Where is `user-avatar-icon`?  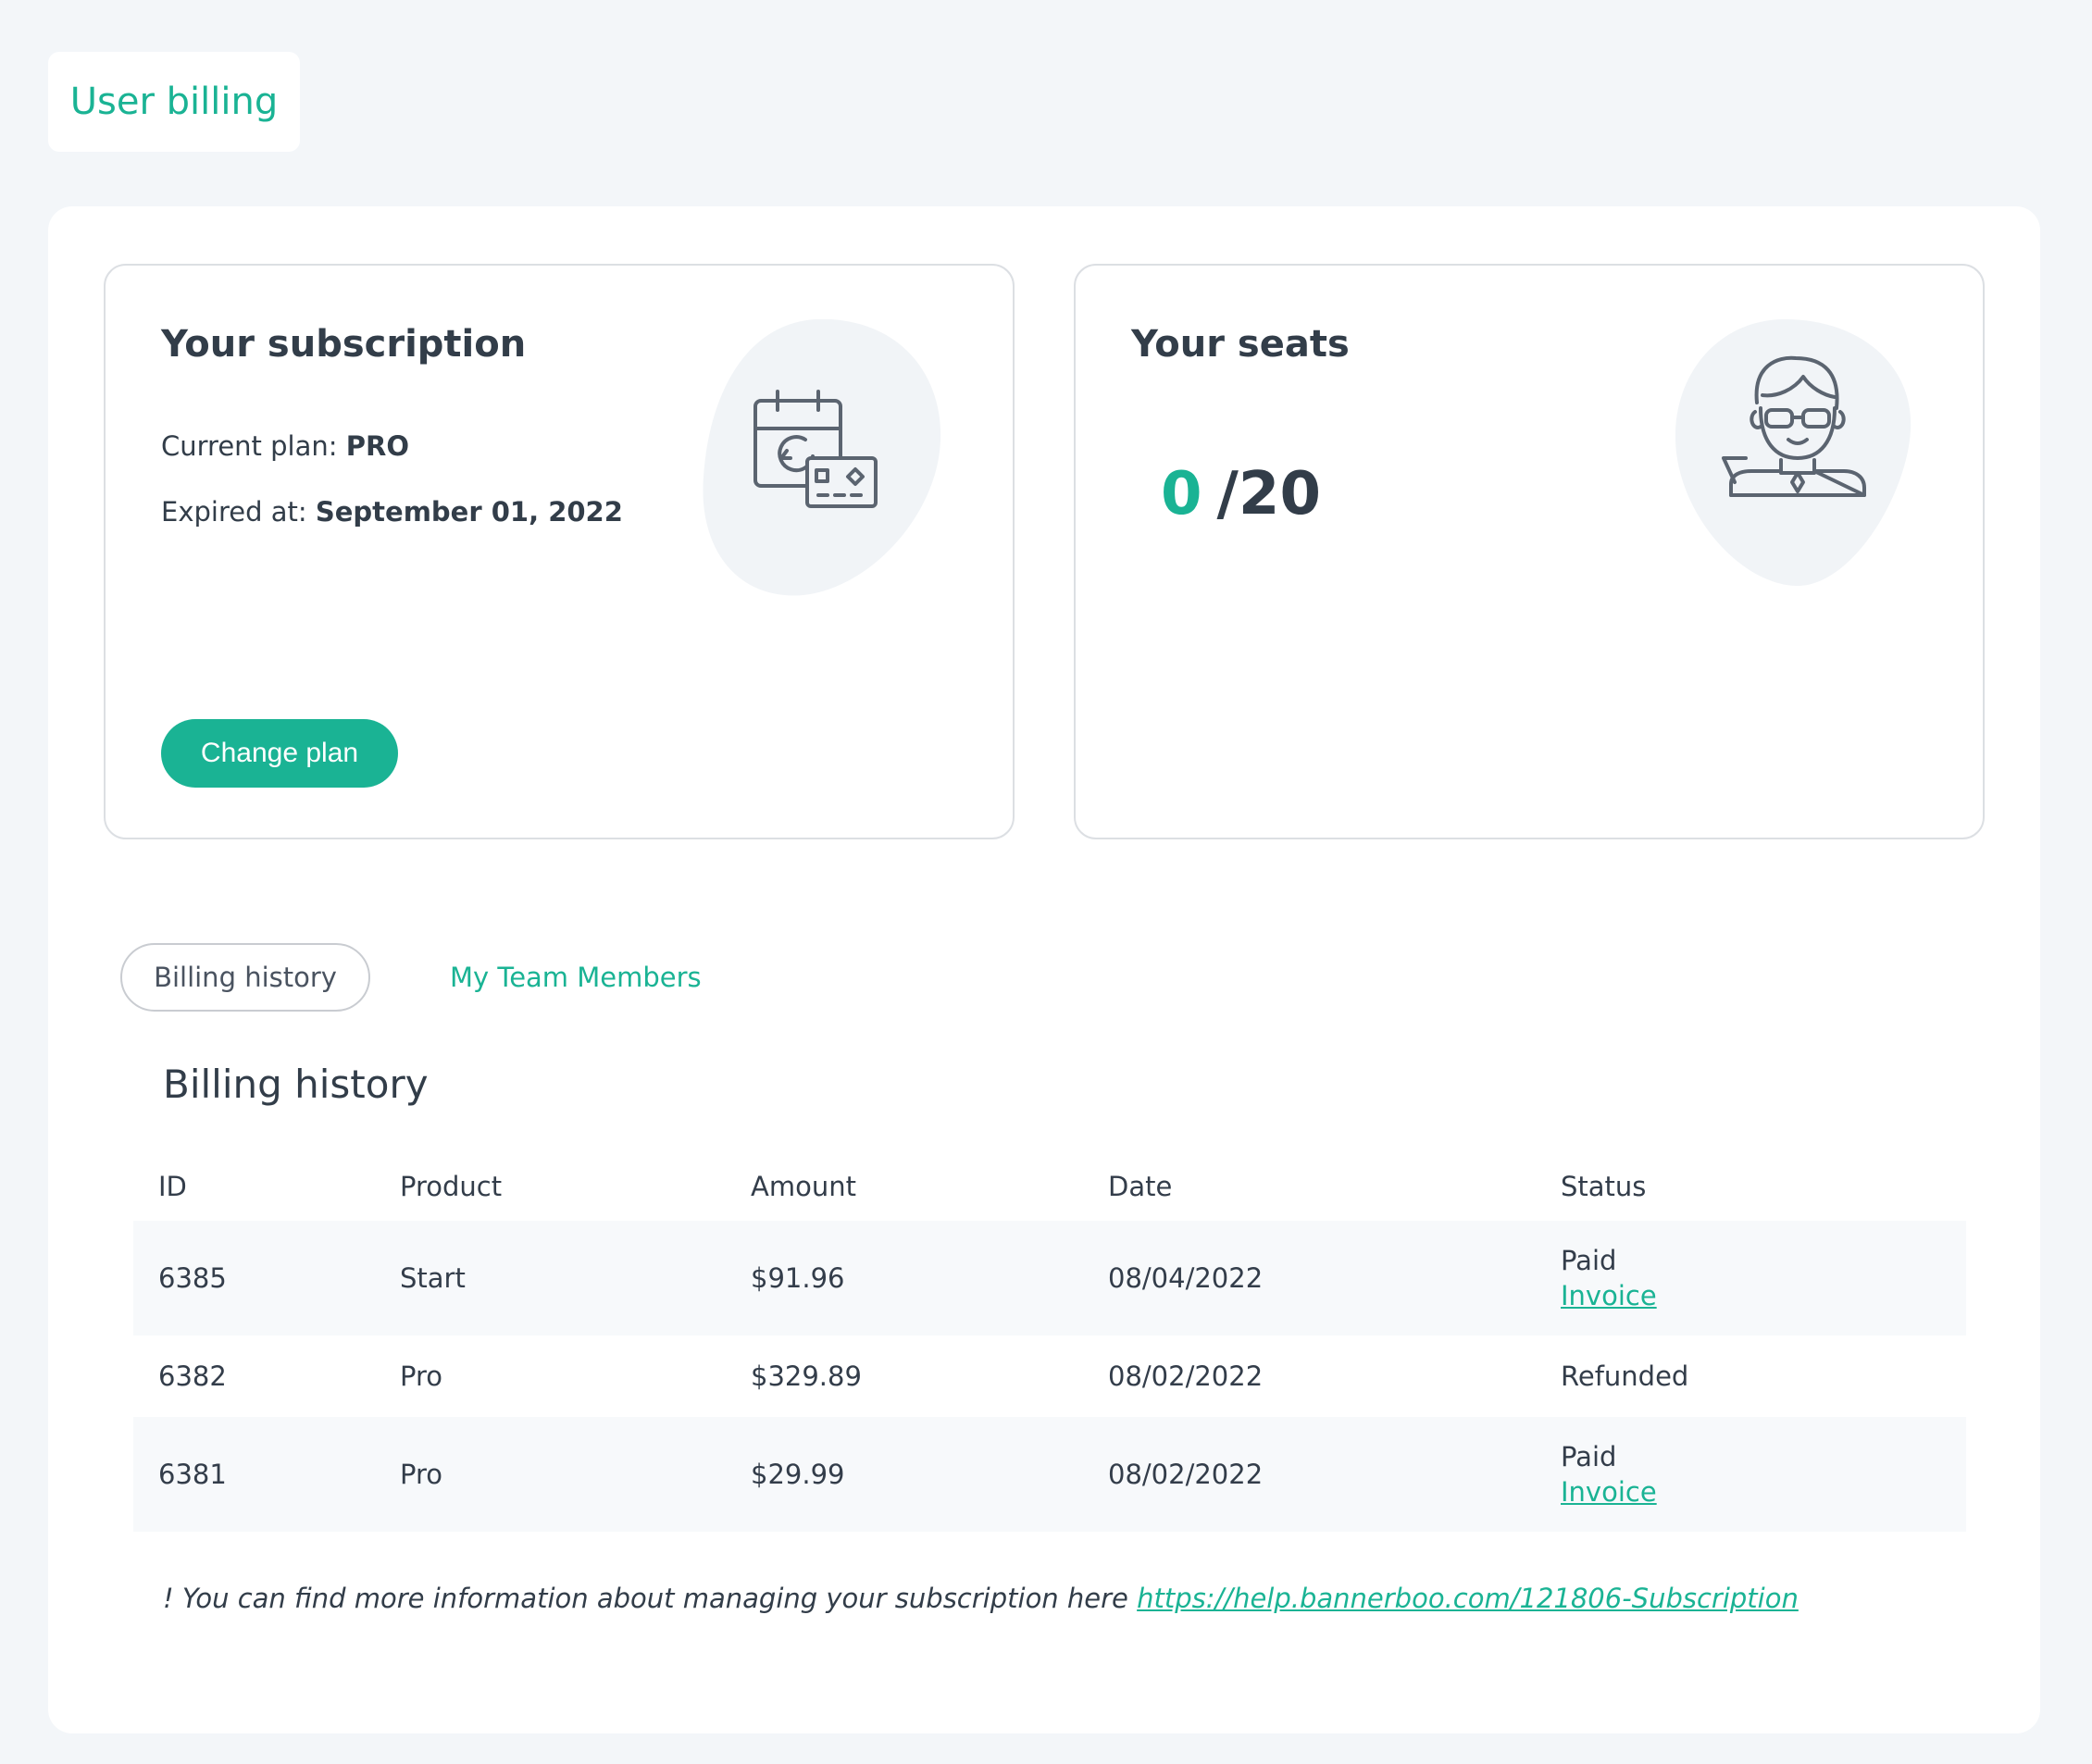
user-avatar-icon is located at coordinates (1793, 453).